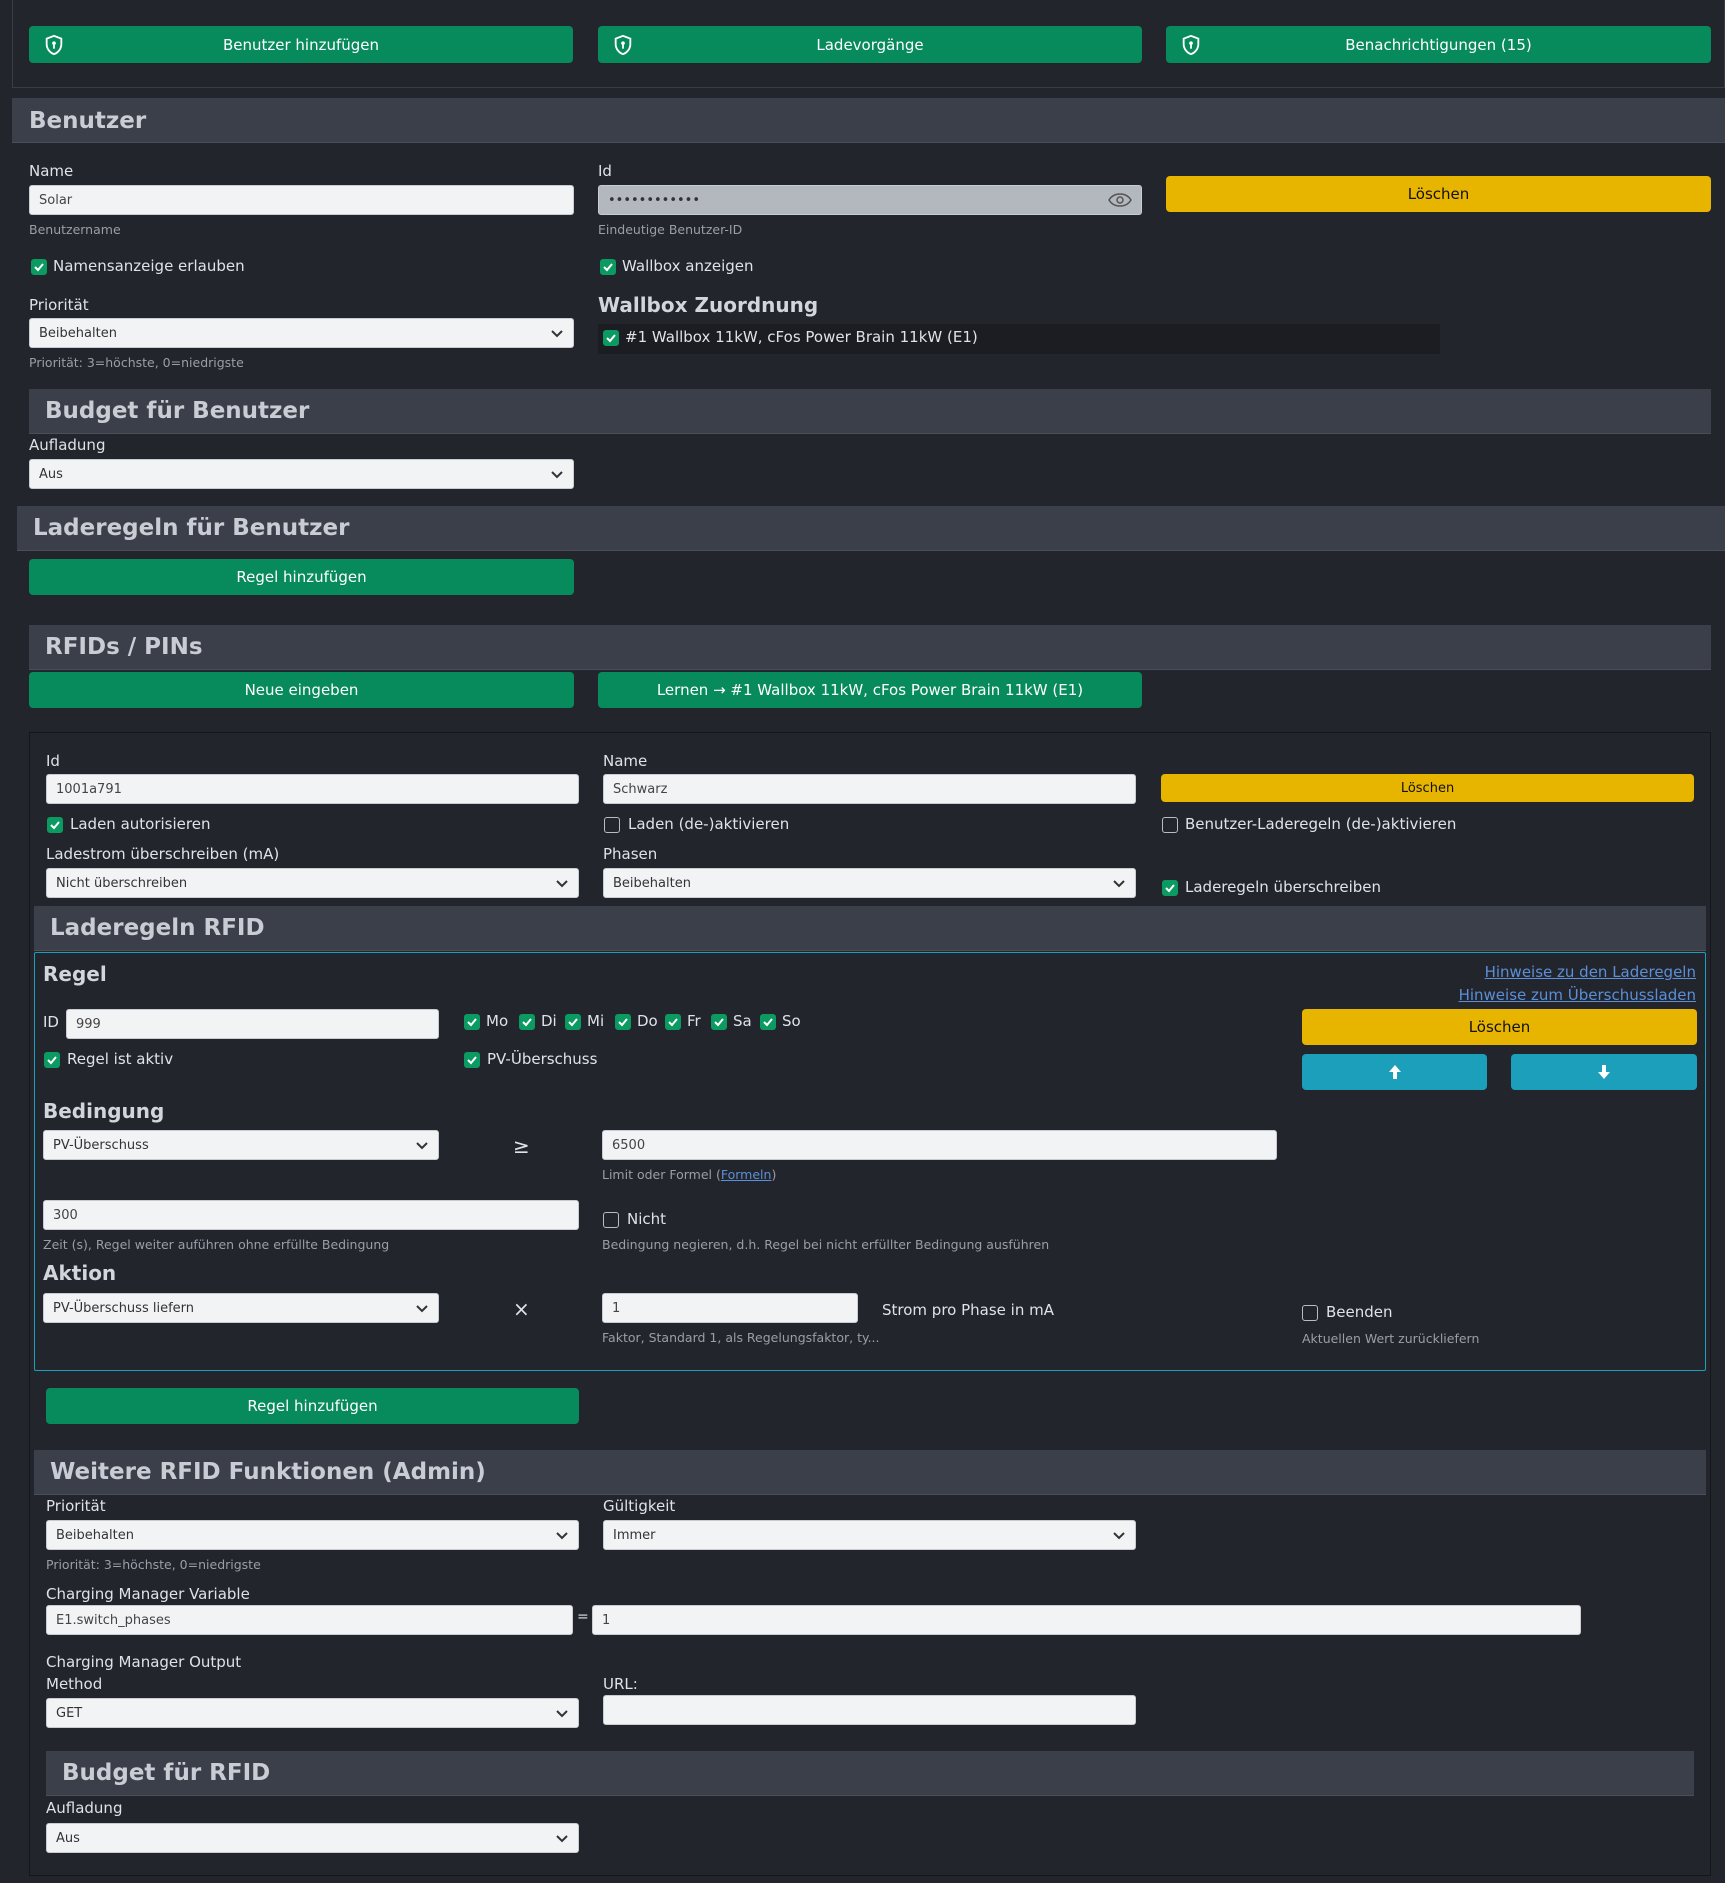  Describe the element at coordinates (311, 1215) in the screenshot. I see `time-input: 300` at that location.